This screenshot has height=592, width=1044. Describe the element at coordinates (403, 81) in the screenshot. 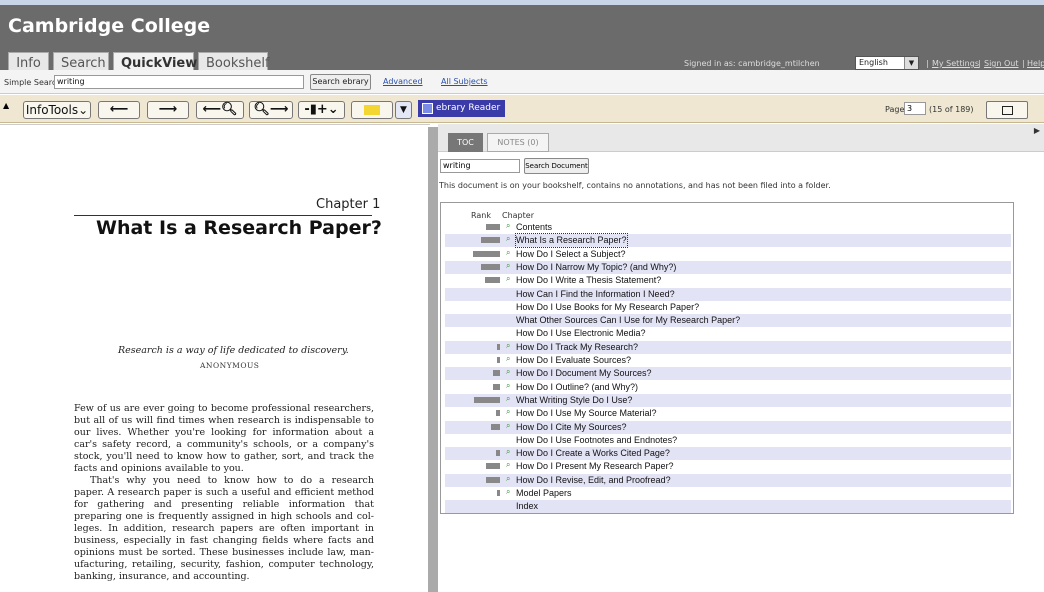

I see `advanced-search-link: Advanced` at that location.